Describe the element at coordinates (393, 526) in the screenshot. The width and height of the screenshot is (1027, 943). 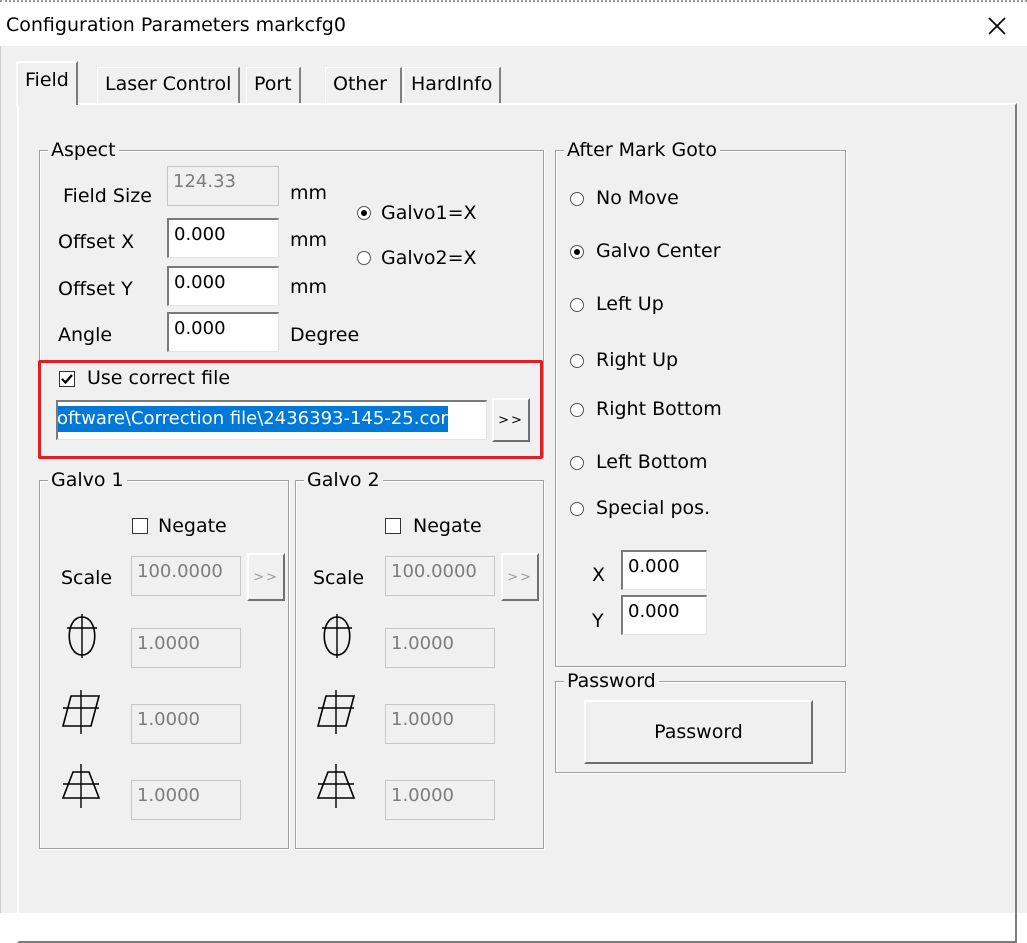
I see `galvo2-negate-checkbox` at that location.